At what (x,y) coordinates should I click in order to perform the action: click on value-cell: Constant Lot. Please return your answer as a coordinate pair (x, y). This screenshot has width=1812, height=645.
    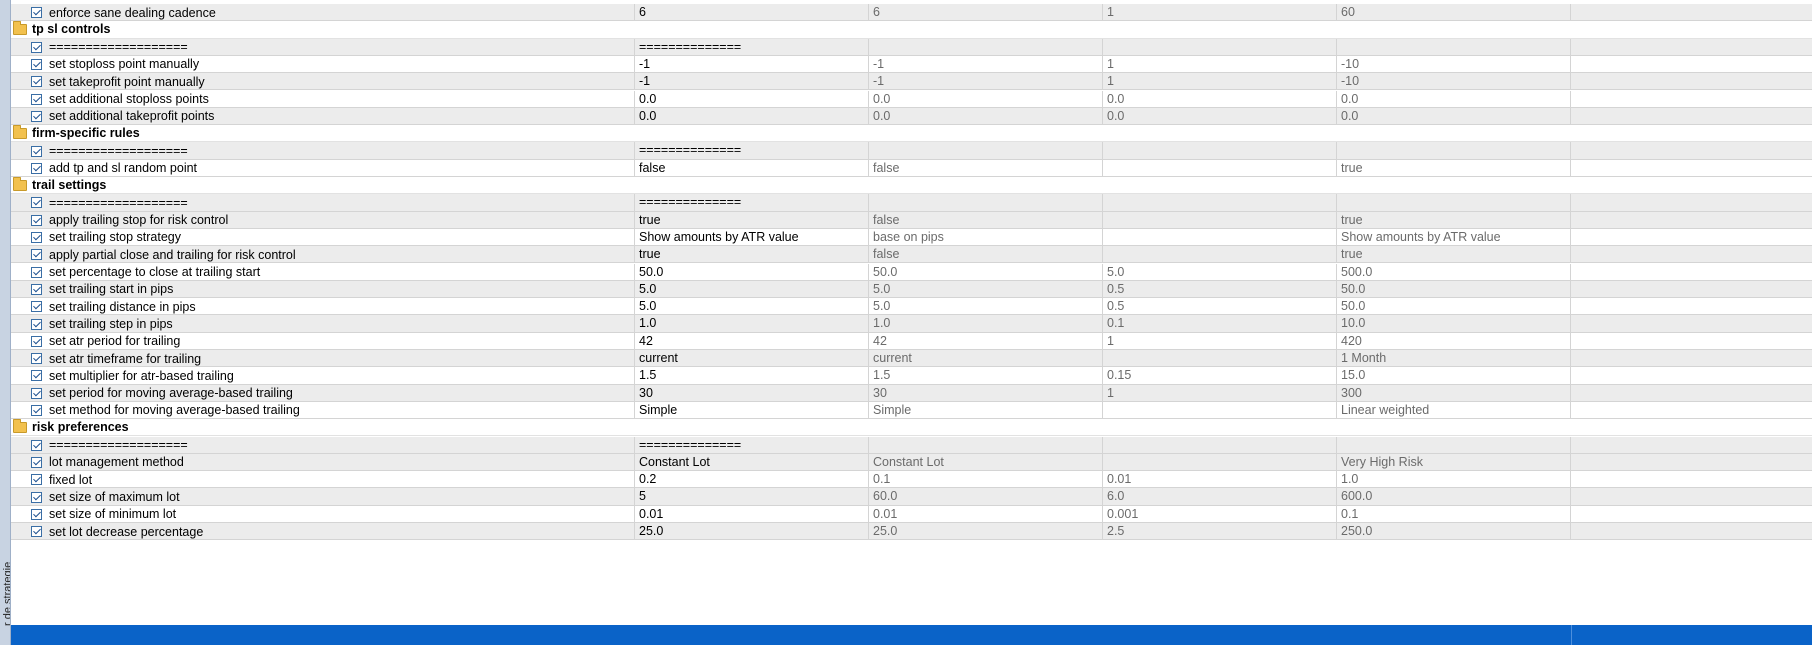
    Looking at the image, I should click on (752, 462).